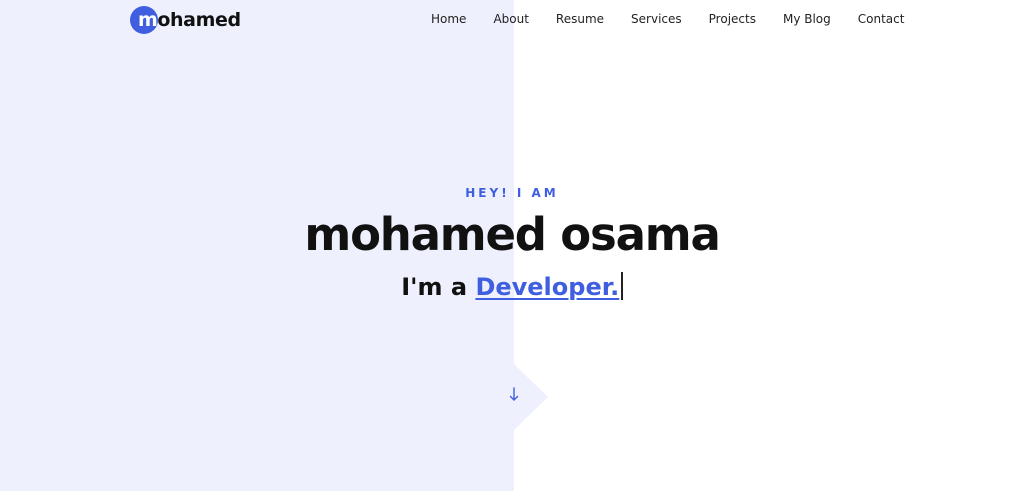 The image size is (1024, 491). I want to click on hero-title: mohamed osama, so click(512, 234).